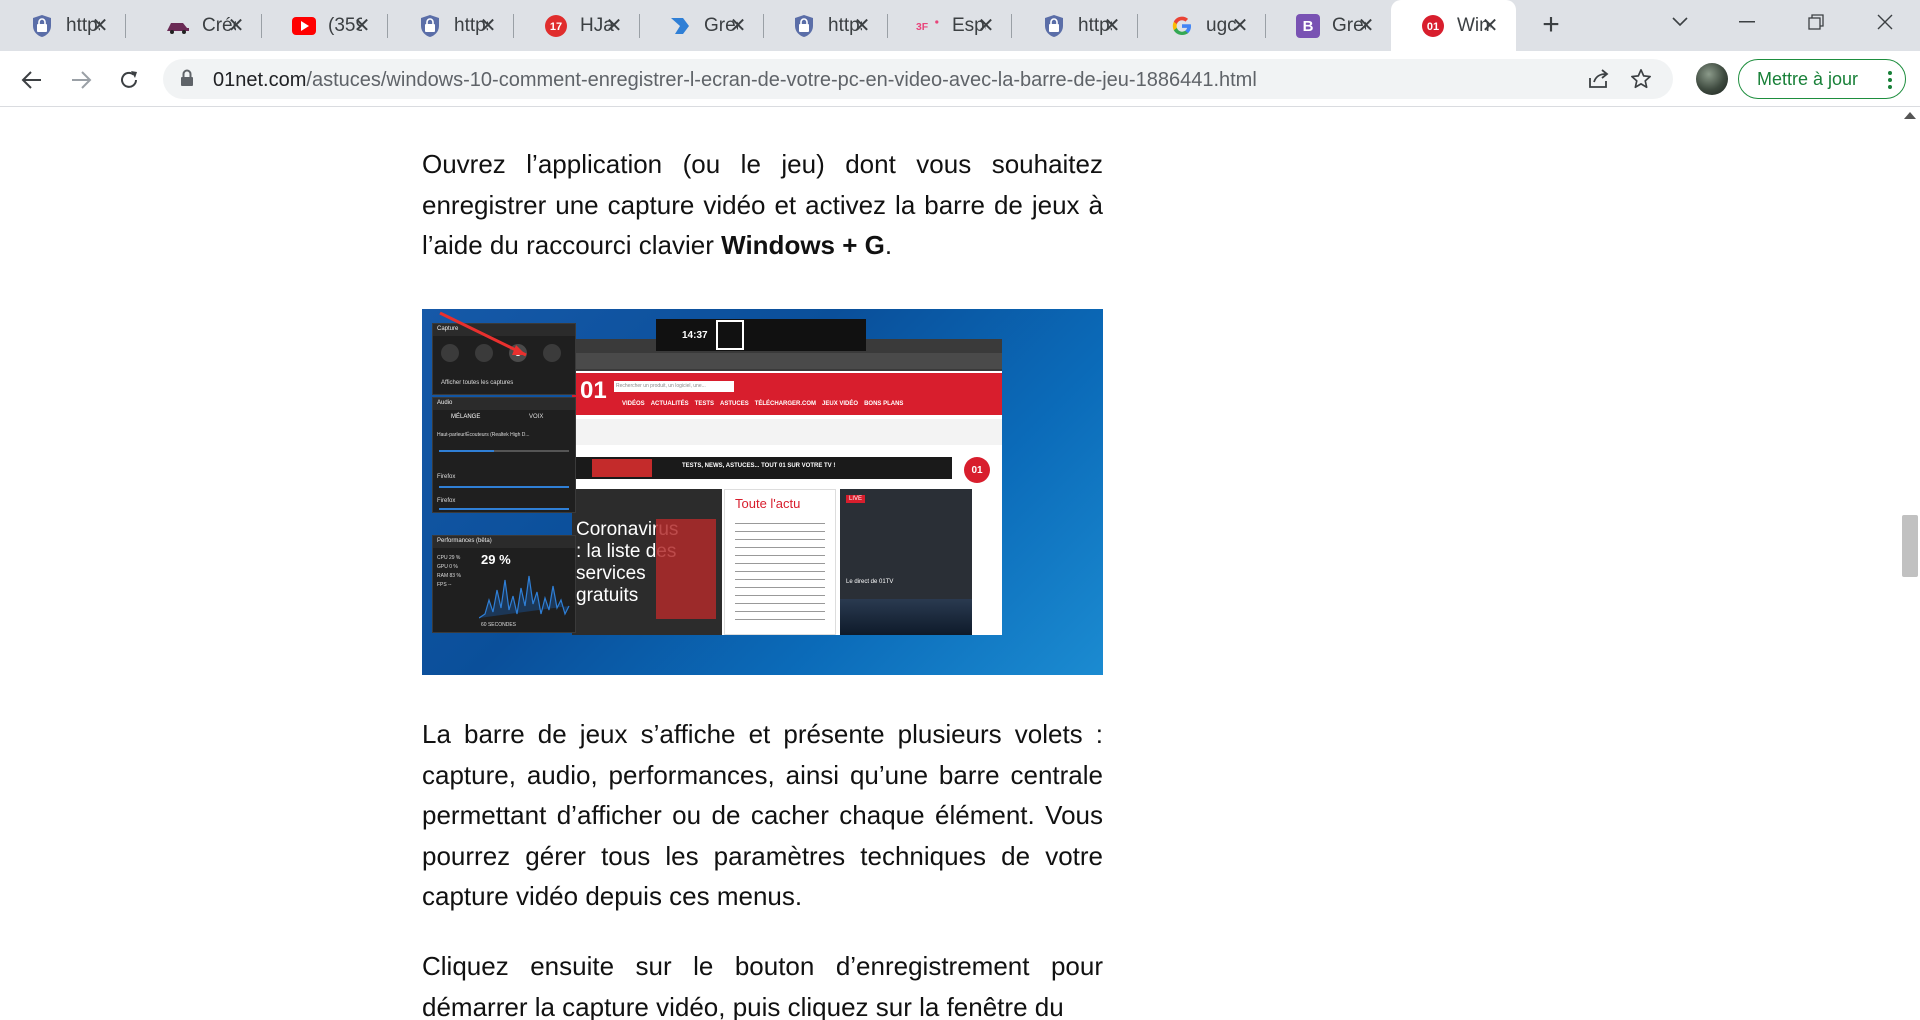  I want to click on tab-7: https✕, so click(825, 25).